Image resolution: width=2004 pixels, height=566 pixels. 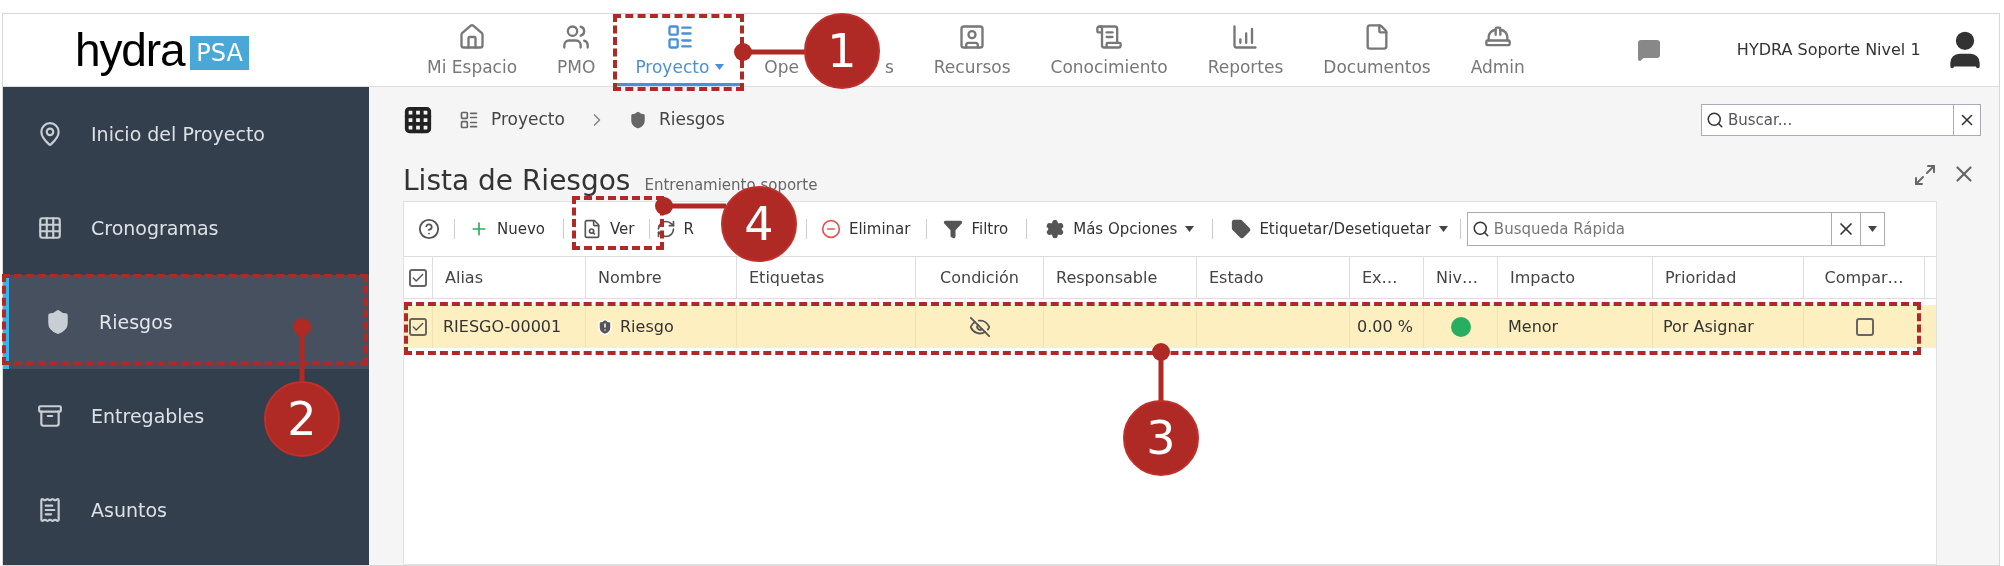 What do you see at coordinates (1245, 67) in the screenshot?
I see `nav-label: Reportes` at bounding box center [1245, 67].